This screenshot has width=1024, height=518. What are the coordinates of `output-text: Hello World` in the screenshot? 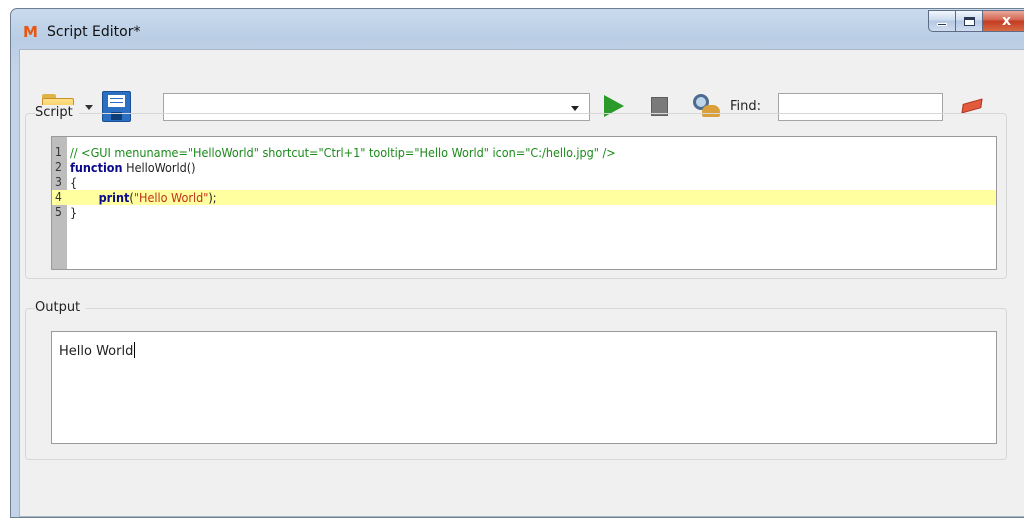 It's located at (97, 350).